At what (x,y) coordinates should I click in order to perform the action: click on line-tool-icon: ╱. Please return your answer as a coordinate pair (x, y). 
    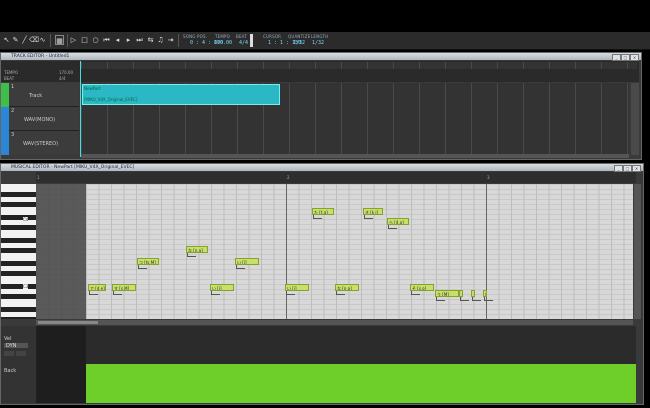
    Looking at the image, I should click on (24, 40).